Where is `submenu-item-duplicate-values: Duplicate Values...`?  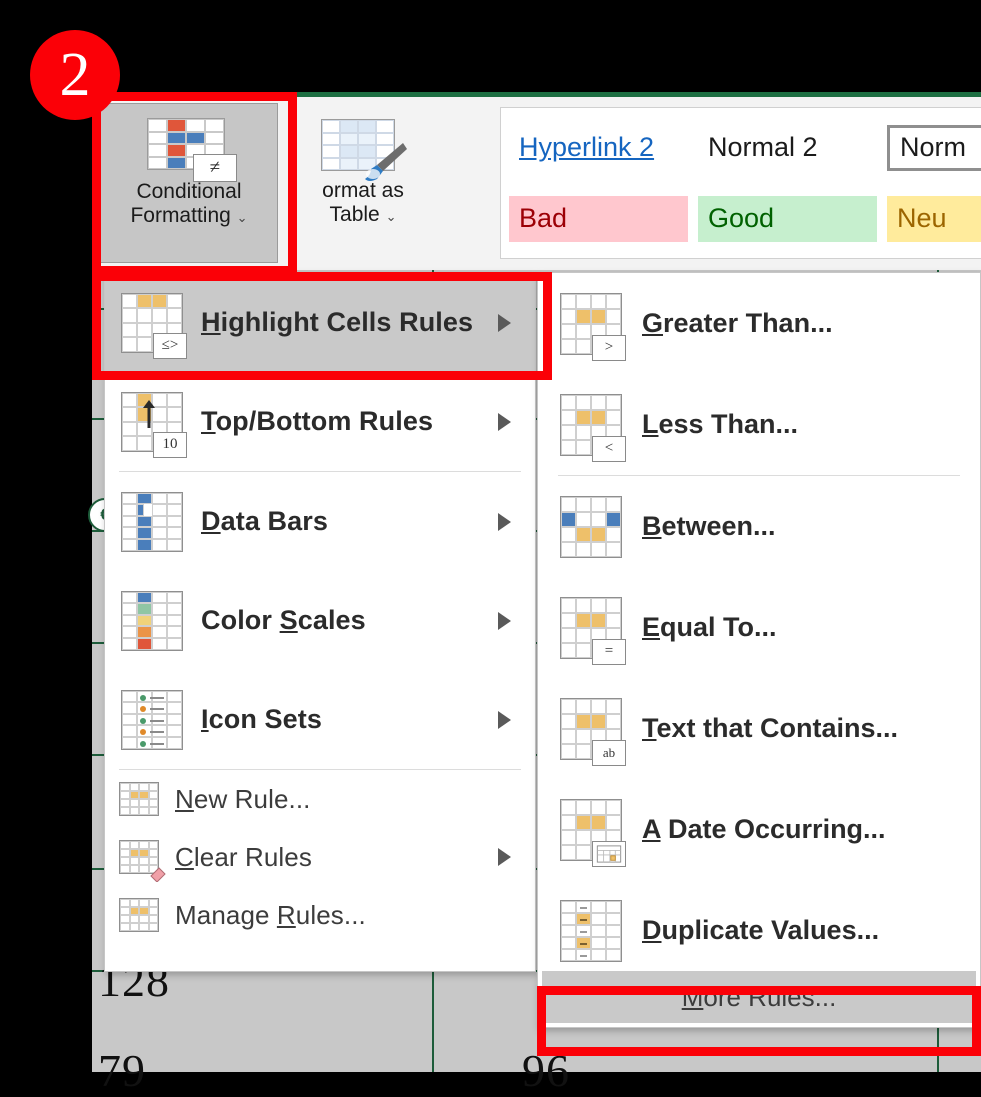 submenu-item-duplicate-values: Duplicate Values... is located at coordinates (759, 930).